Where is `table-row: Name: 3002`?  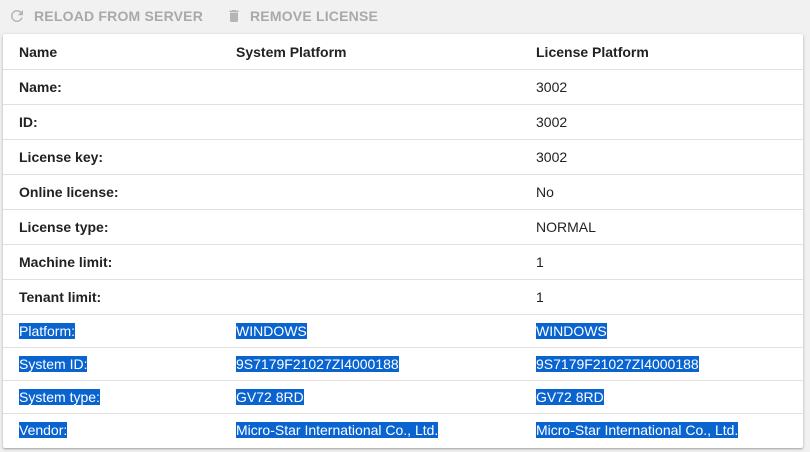
table-row: Name: 3002 is located at coordinates (403, 87).